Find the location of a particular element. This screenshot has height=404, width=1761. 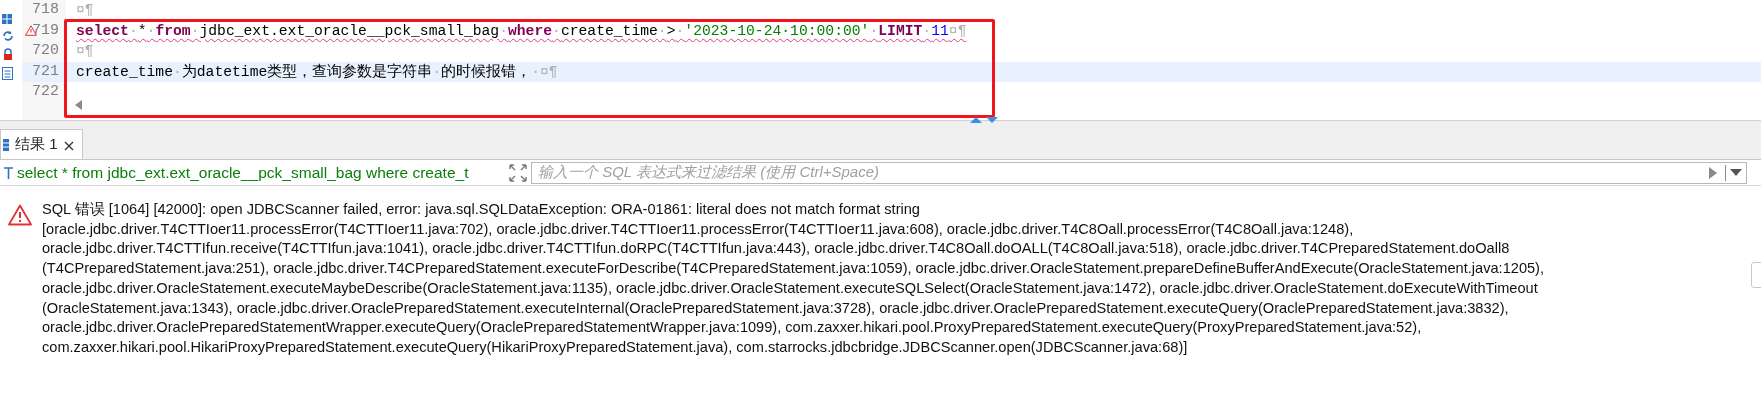

code-line: create_time·为datetime类型，查询参数是字符串·的时候报错，·¤¶ is located at coordinates (317, 71).